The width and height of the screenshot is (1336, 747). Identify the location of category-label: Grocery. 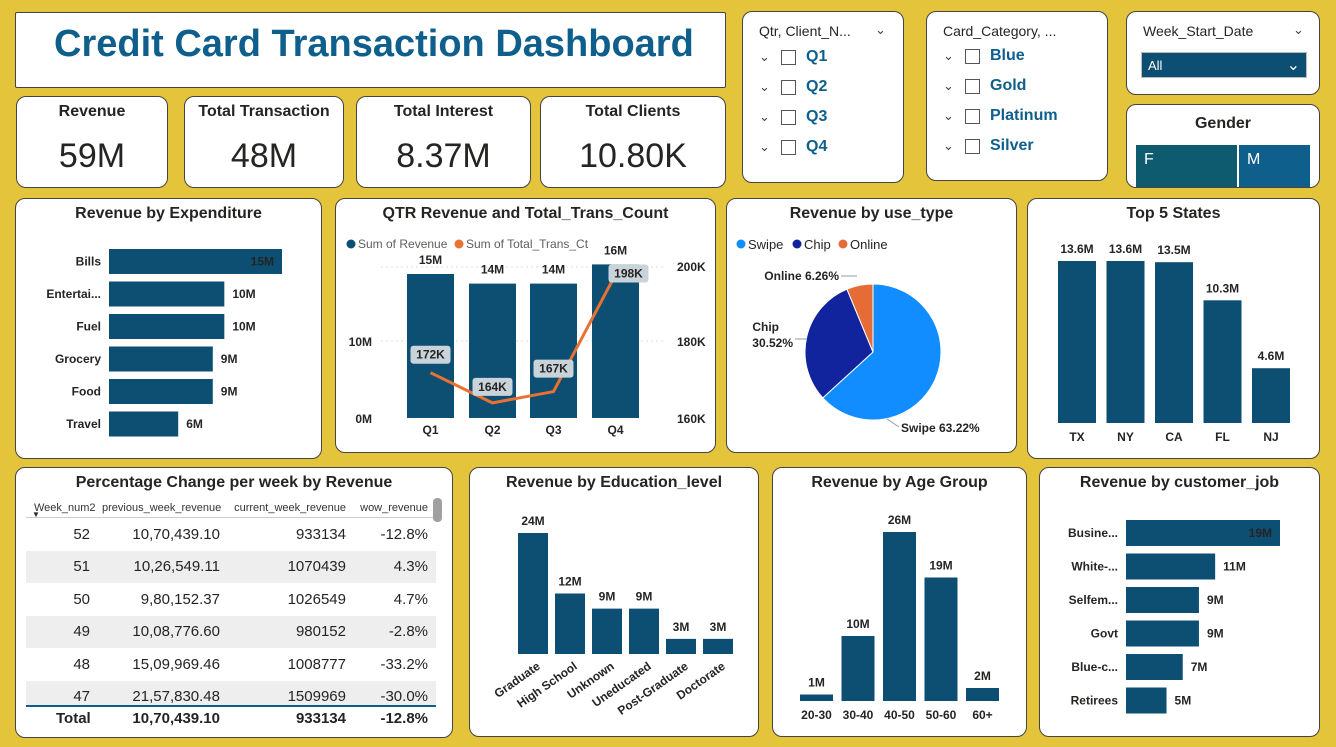
(78, 359).